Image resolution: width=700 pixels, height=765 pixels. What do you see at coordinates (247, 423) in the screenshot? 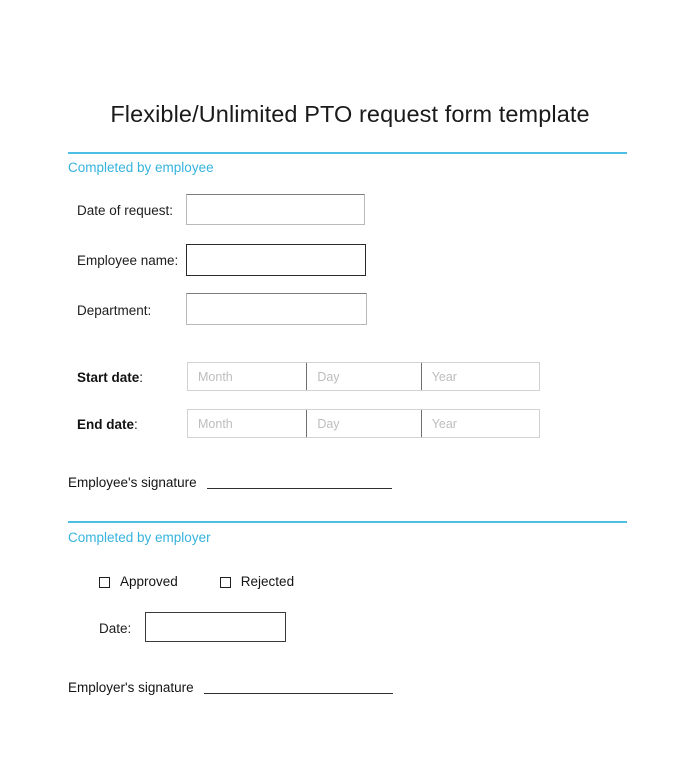
I see `end-date-month-cell: Month` at bounding box center [247, 423].